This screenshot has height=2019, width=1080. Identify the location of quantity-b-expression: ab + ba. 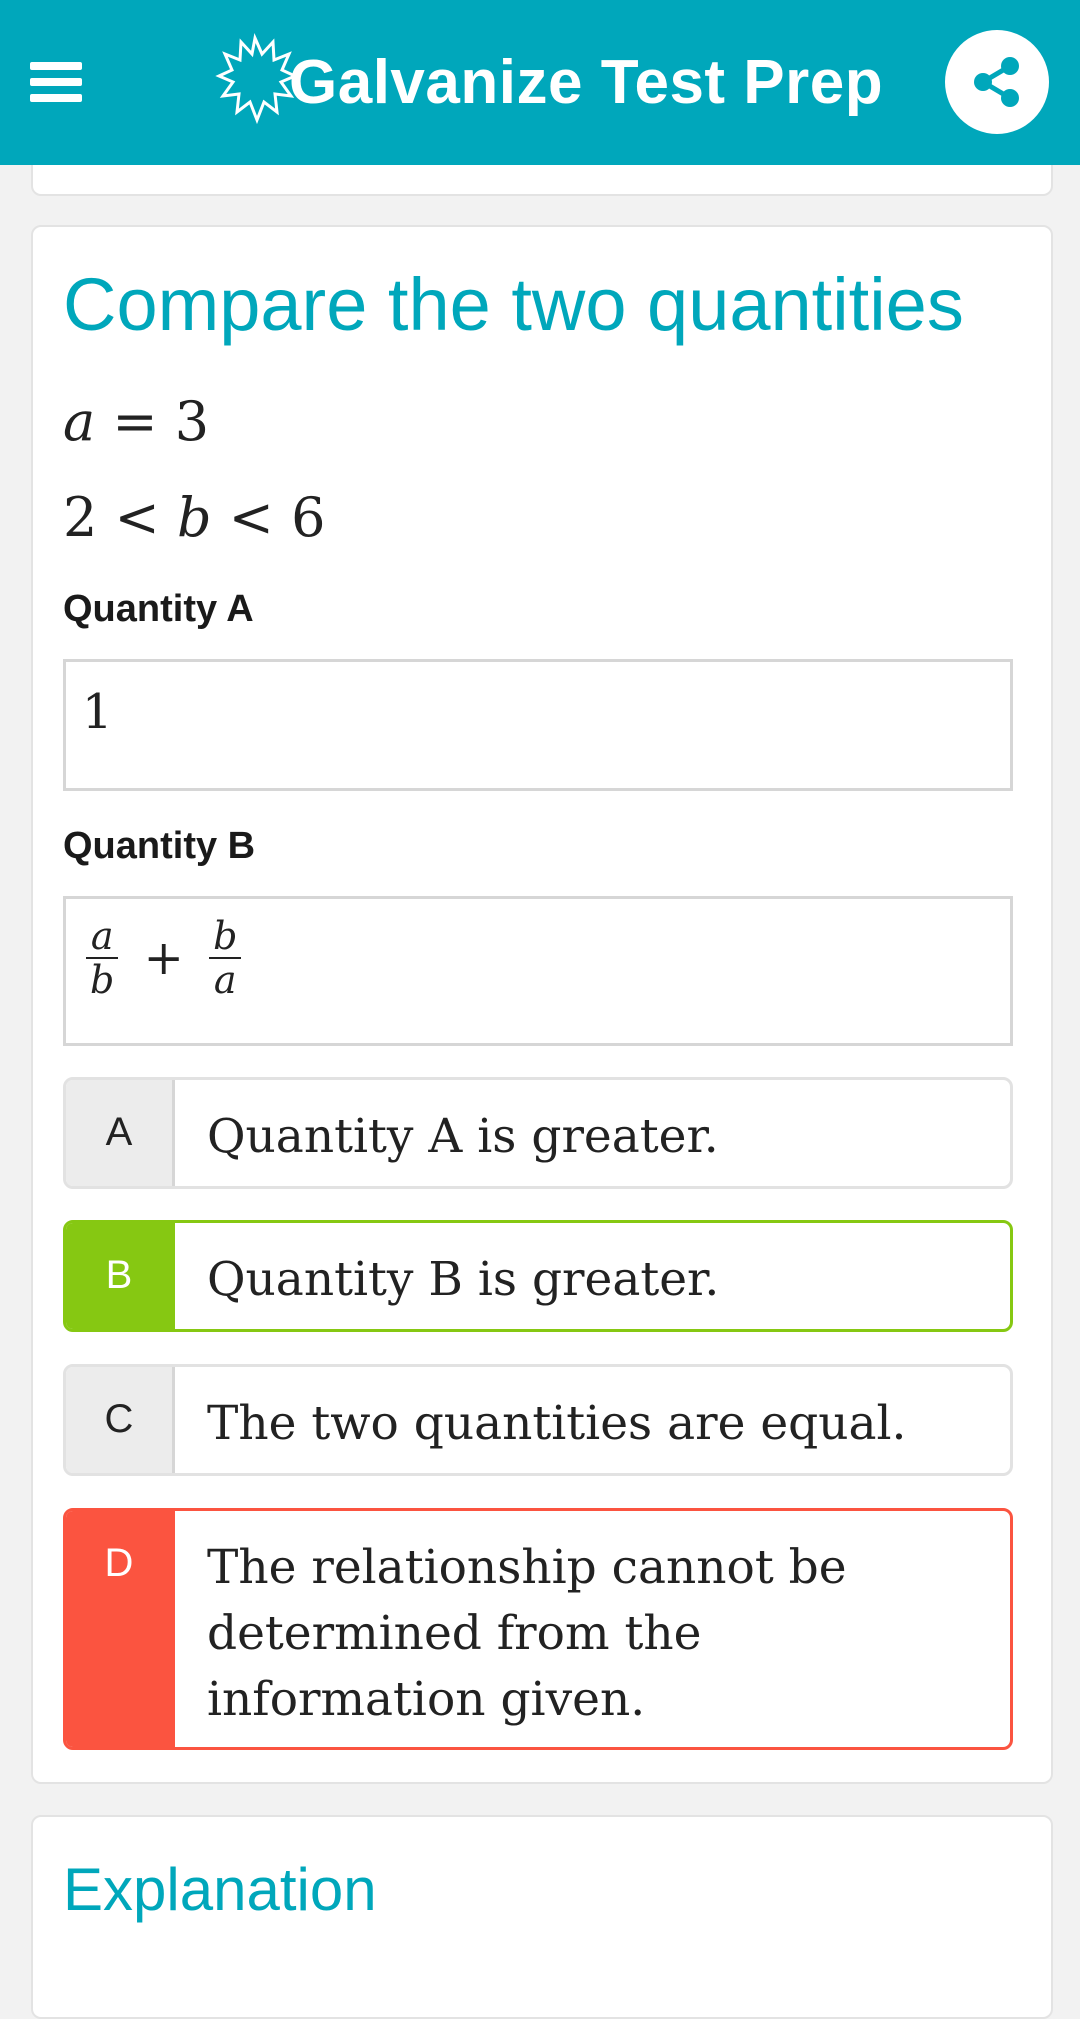
(164, 958).